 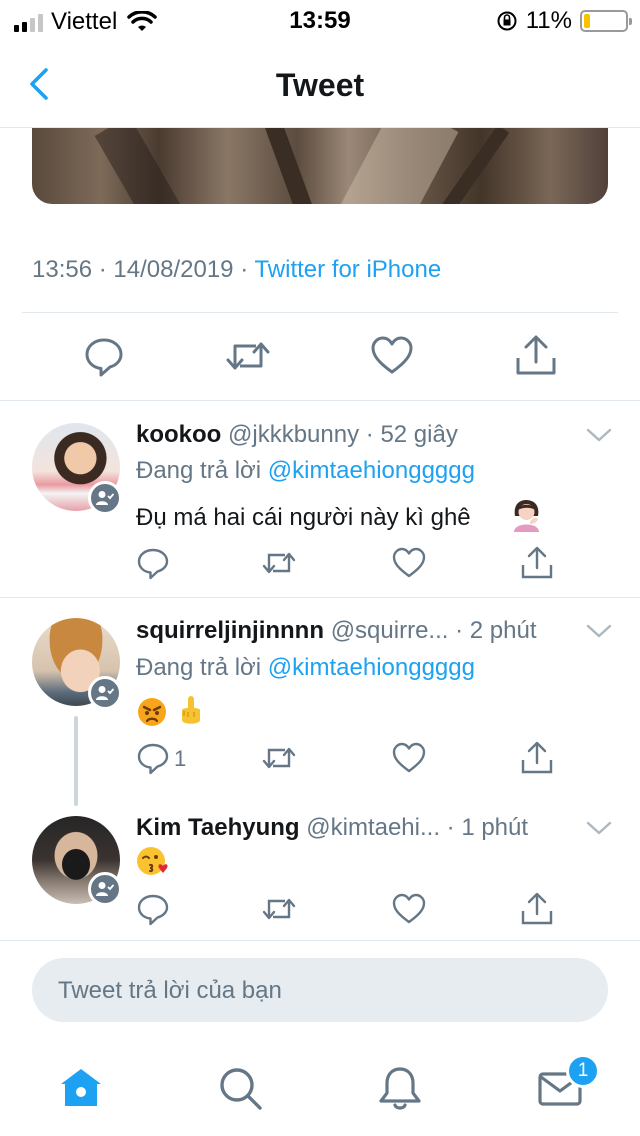 I want to click on reply-author-name: Kim Taehyung, so click(x=218, y=827).